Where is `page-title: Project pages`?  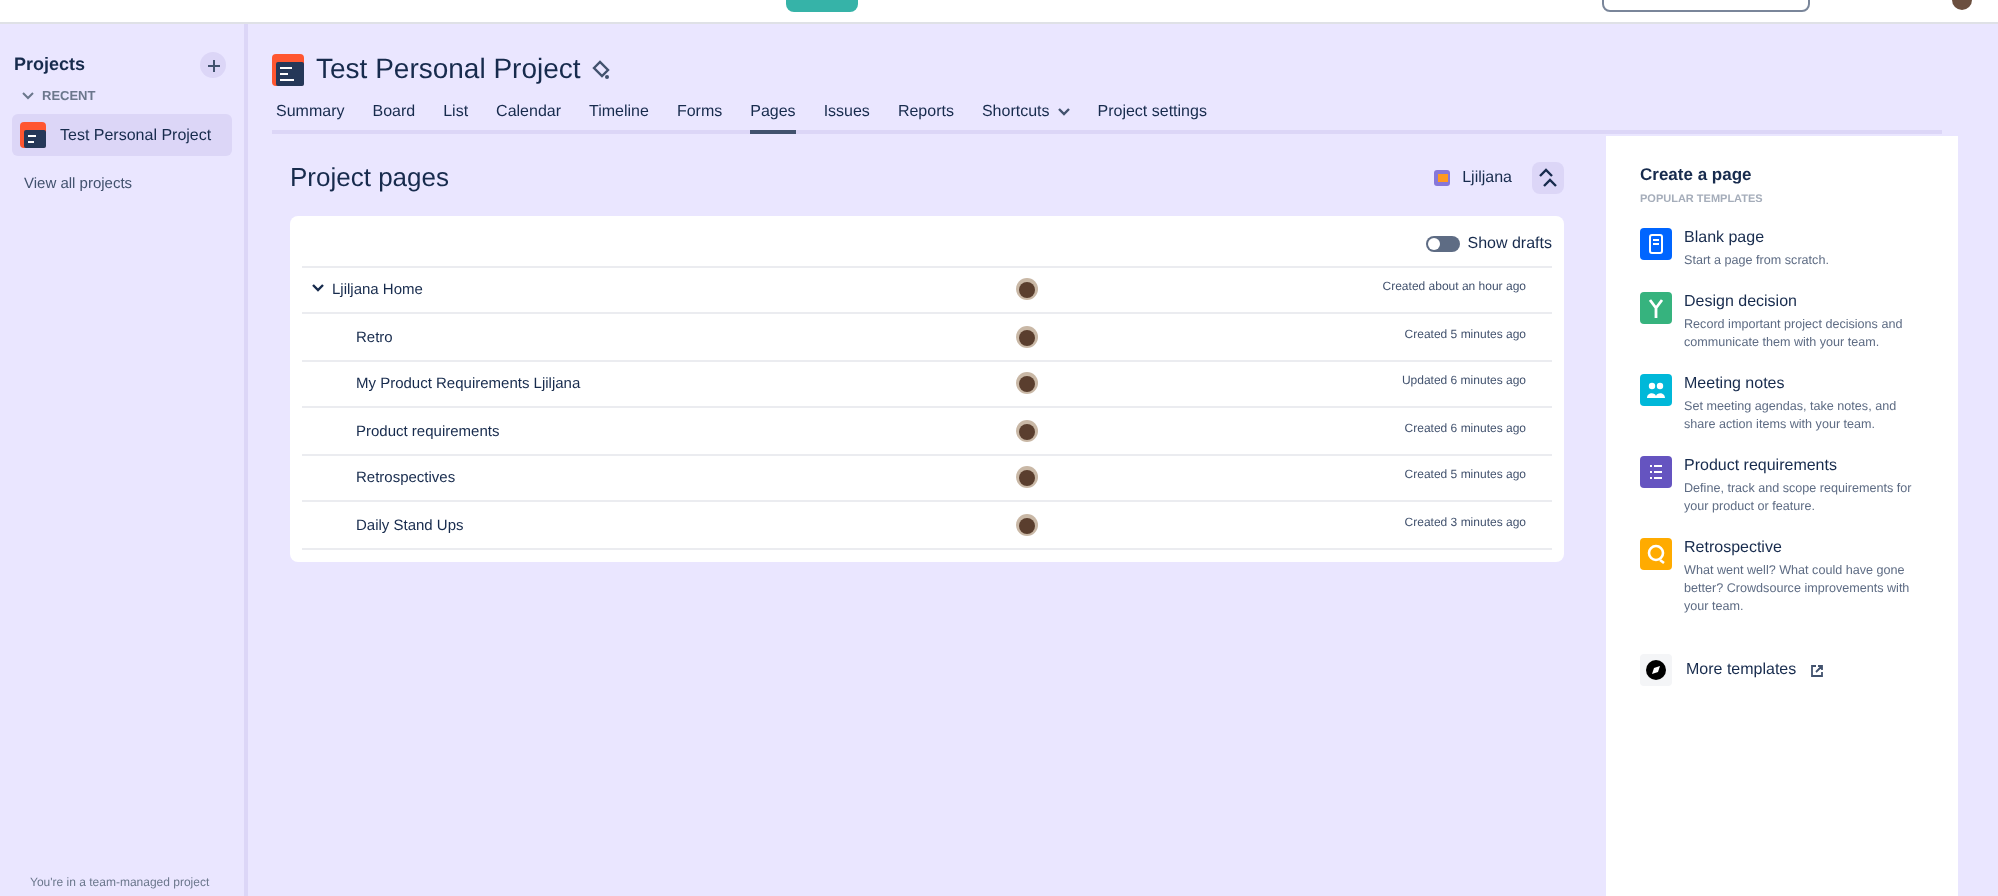
page-title: Project pages is located at coordinates (369, 178).